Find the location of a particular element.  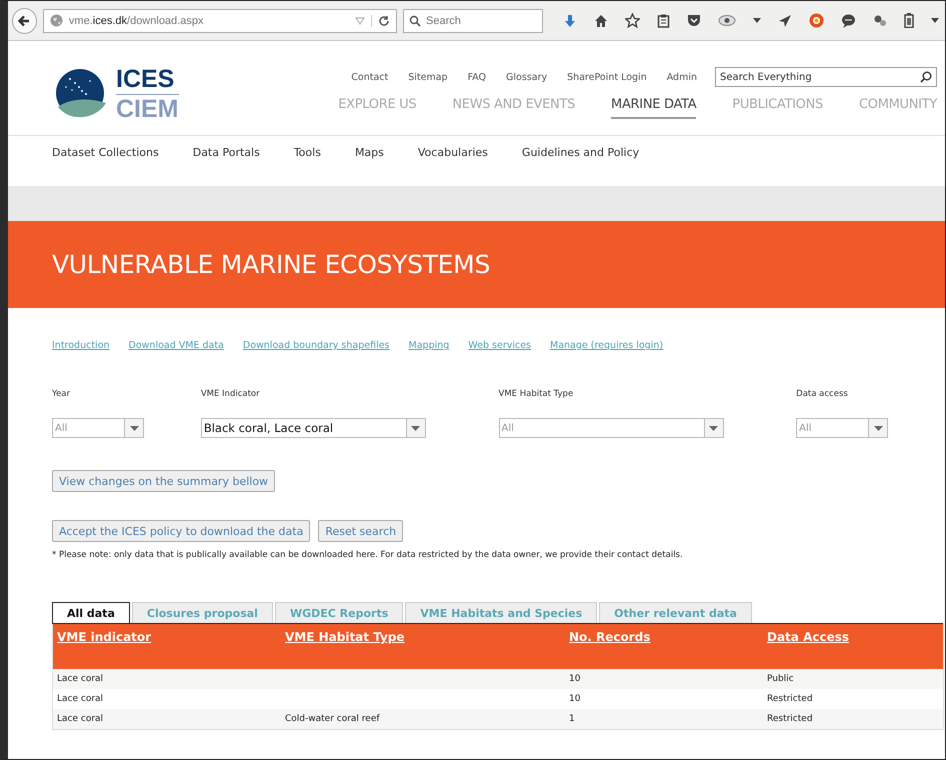

sub-nav-item: Data Portals is located at coordinates (226, 166).